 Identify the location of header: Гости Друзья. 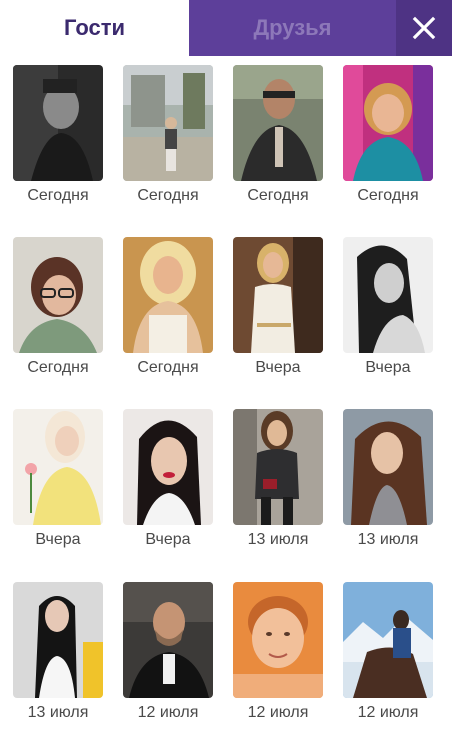
(226, 28).